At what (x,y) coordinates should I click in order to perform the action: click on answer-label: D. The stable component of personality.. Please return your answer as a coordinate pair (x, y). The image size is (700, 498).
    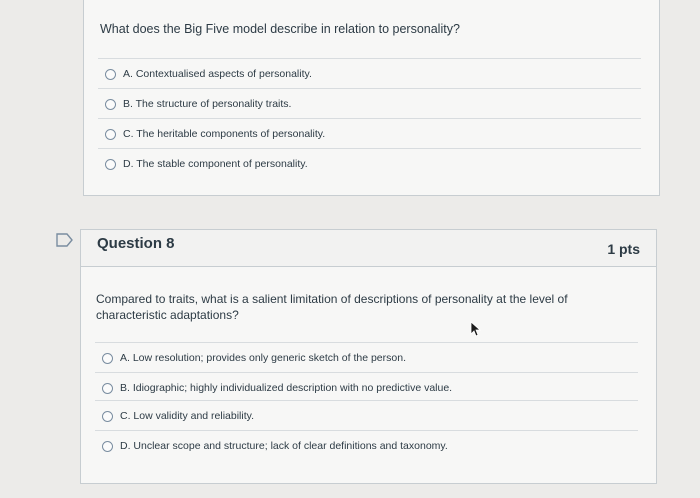
    Looking at the image, I should click on (215, 164).